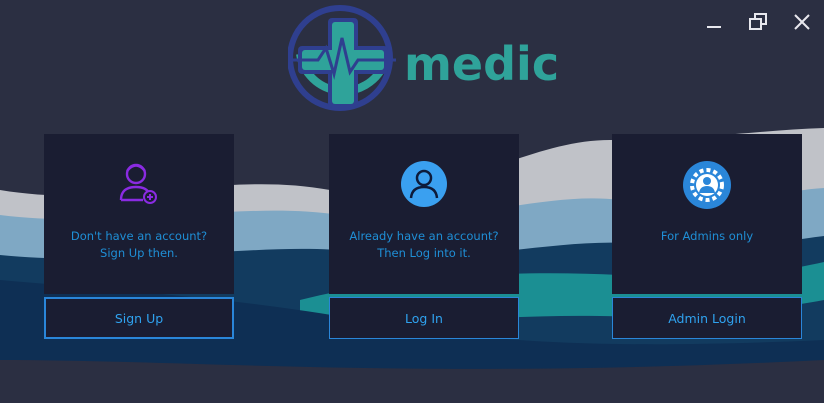  I want to click on maximize-button, so click(758, 22).